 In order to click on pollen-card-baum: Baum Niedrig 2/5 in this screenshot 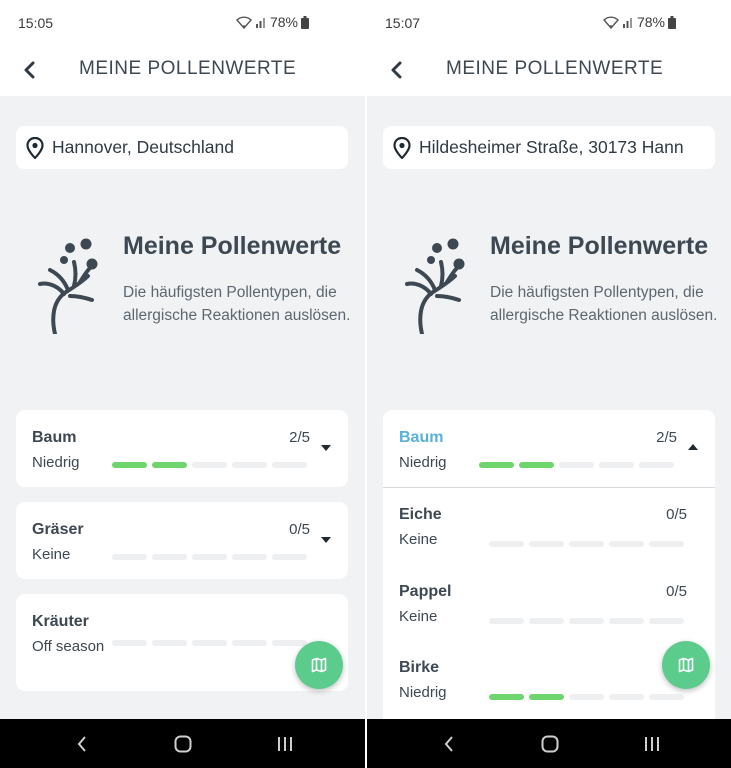, I will do `click(182, 448)`.